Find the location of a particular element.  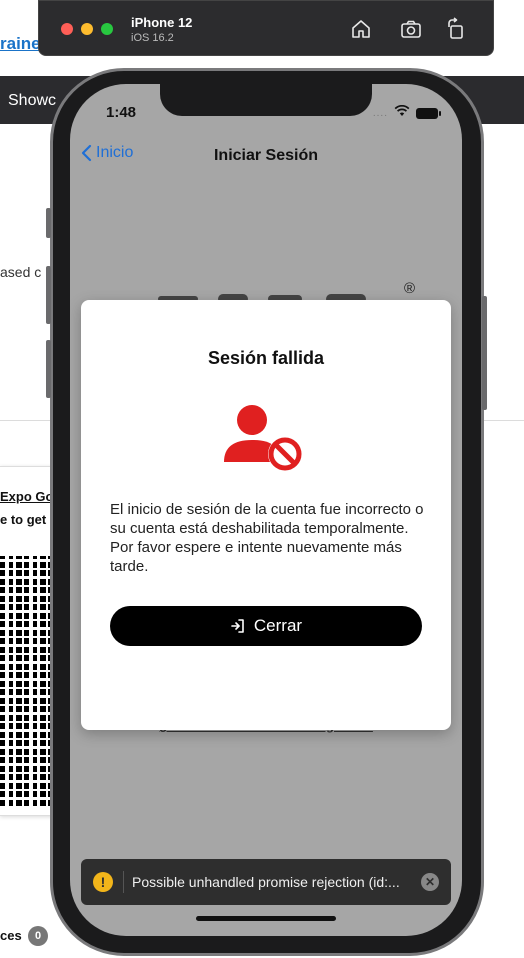

warning-icon: ! is located at coordinates (103, 882).